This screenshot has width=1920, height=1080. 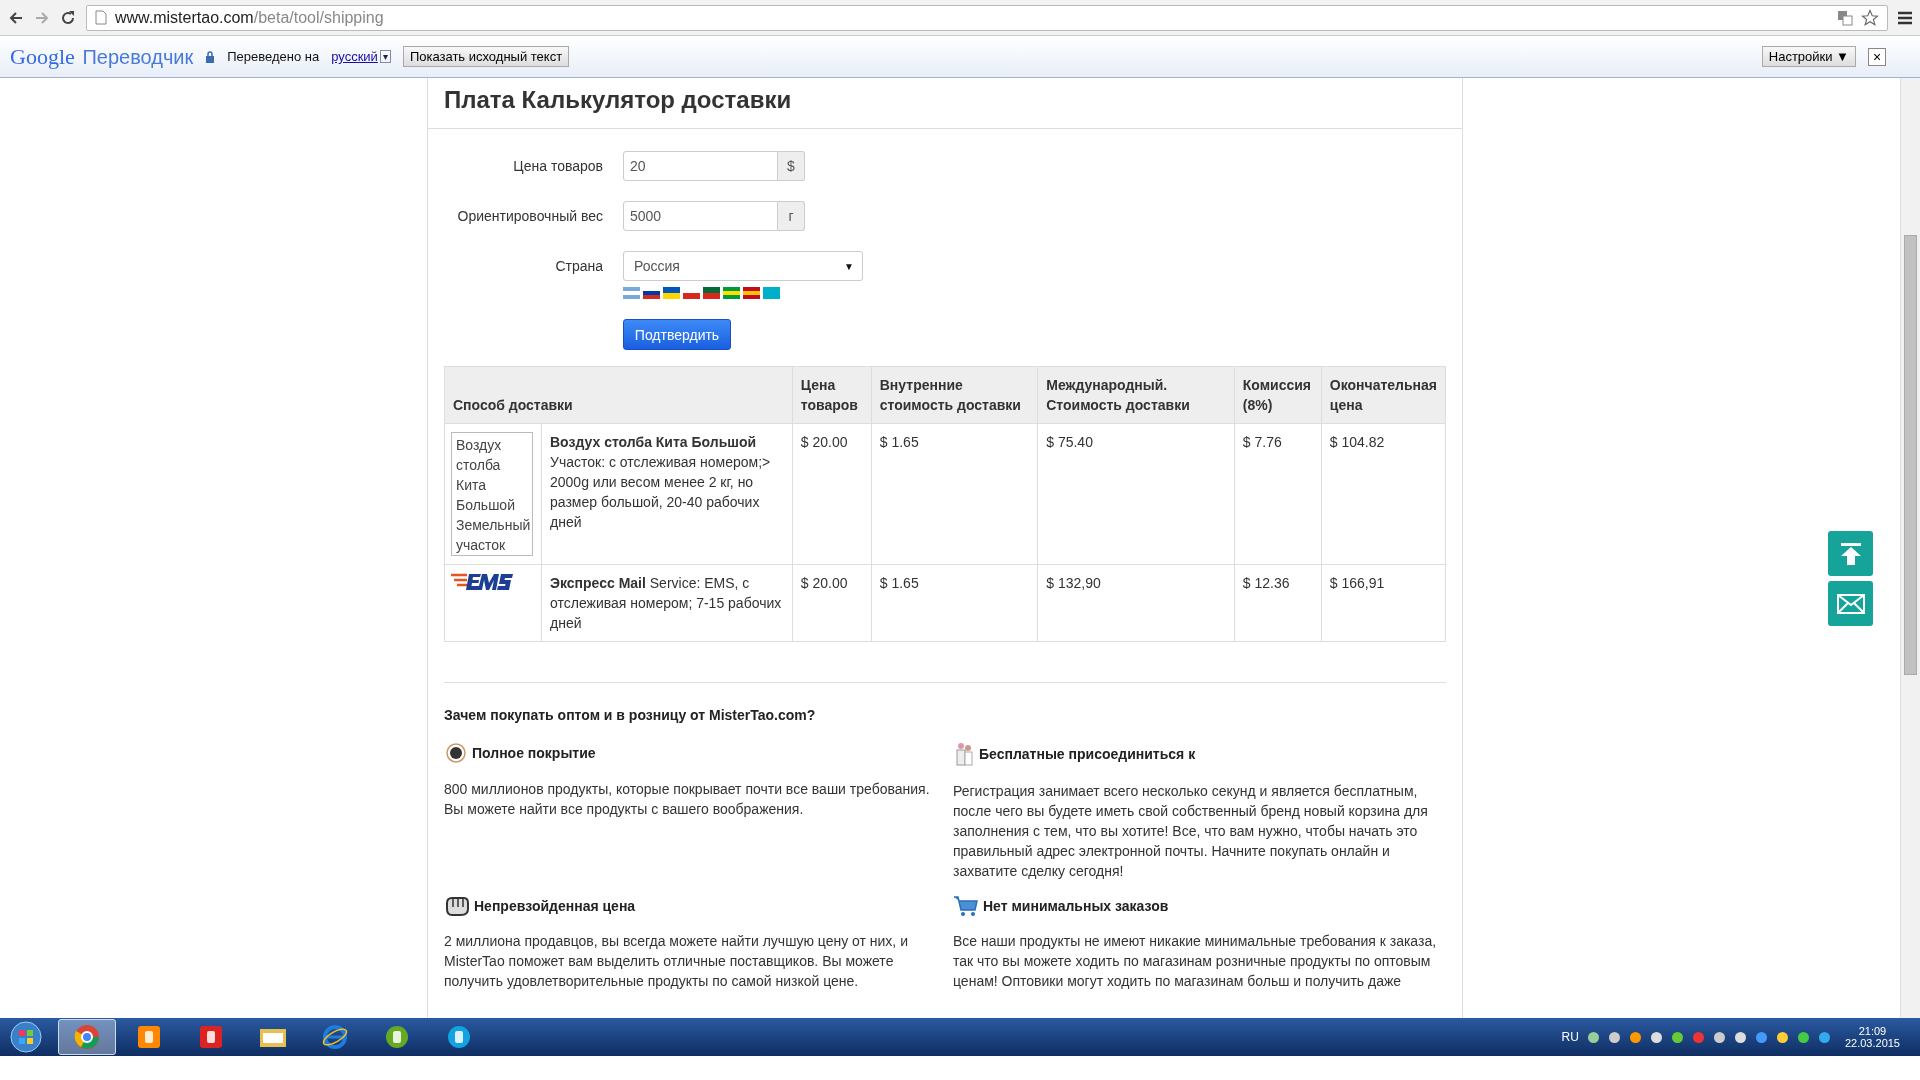 What do you see at coordinates (483, 582) in the screenshot?
I see `ems-logo` at bounding box center [483, 582].